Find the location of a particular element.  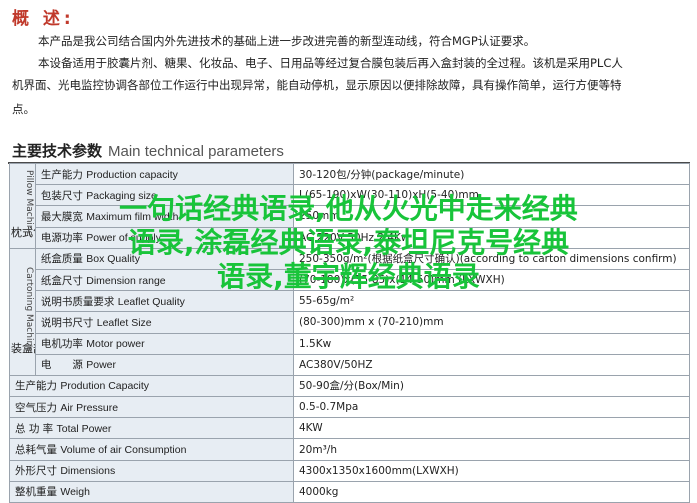

param-value: 55-65g/m² is located at coordinates (491, 301).